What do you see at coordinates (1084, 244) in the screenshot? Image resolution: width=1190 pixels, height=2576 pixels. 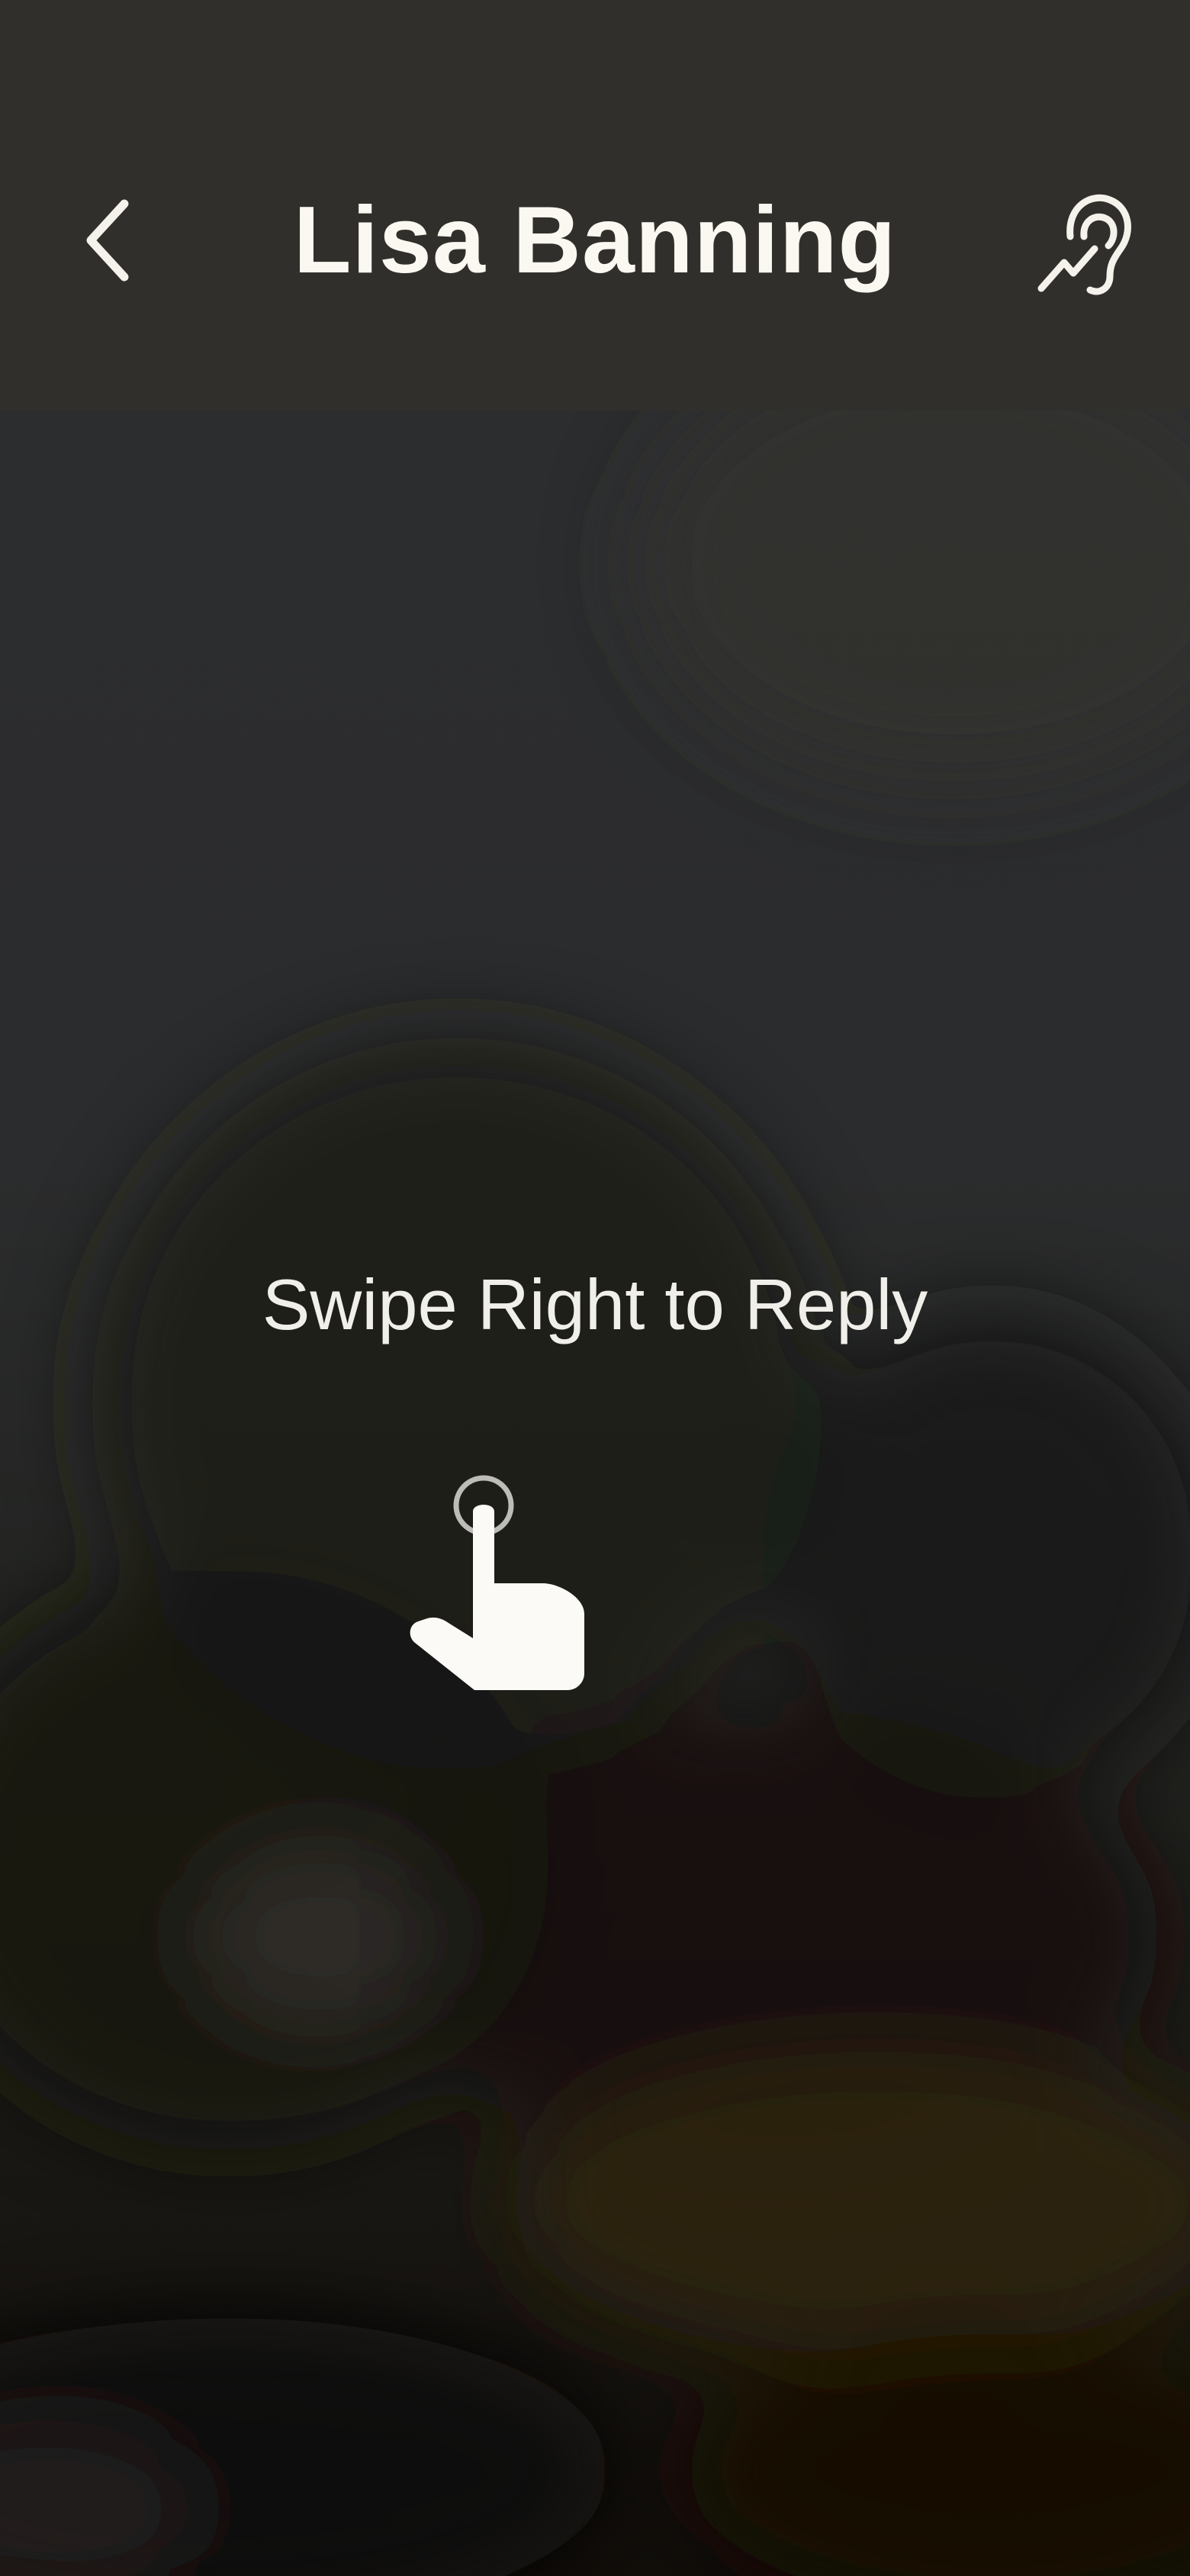 I see `hearing-assist-icon` at bounding box center [1084, 244].